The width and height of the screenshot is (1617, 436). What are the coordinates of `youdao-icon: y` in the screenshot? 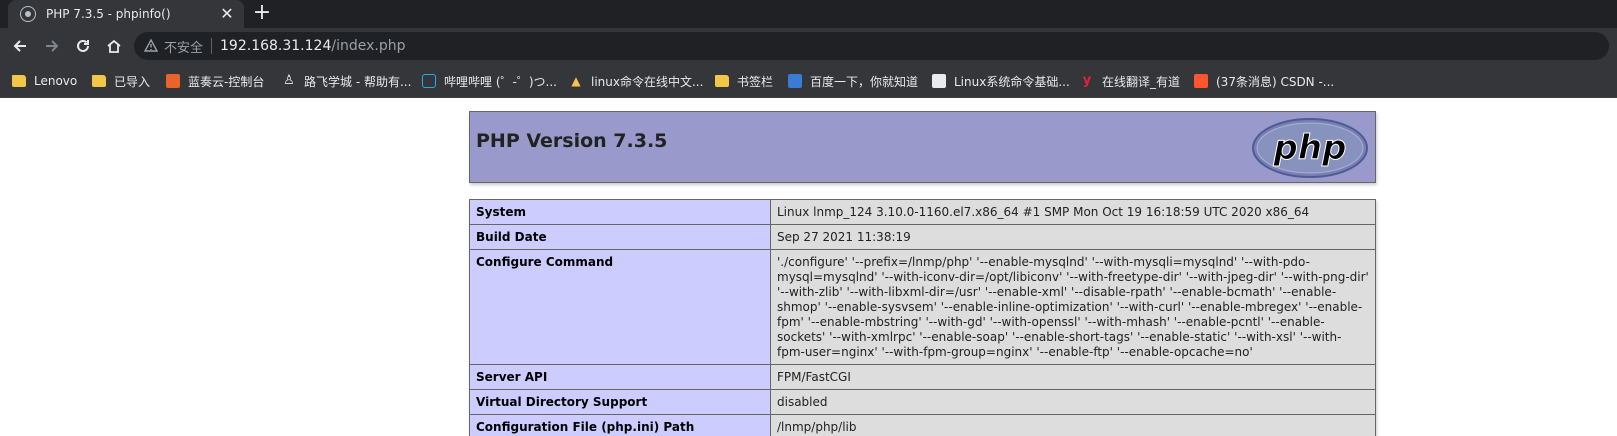 It's located at (1087, 80).